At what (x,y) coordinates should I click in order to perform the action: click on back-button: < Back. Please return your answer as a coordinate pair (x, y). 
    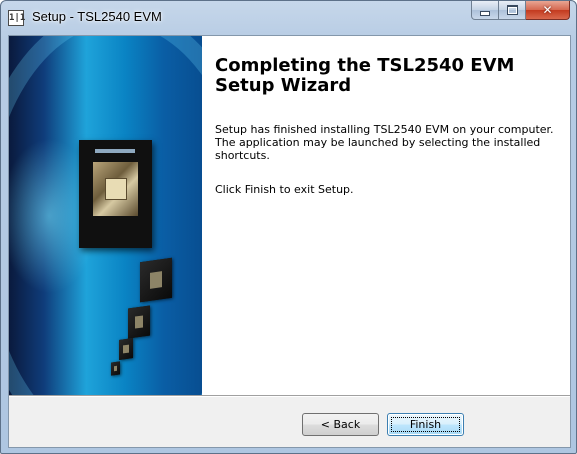
    Looking at the image, I should click on (340, 424).